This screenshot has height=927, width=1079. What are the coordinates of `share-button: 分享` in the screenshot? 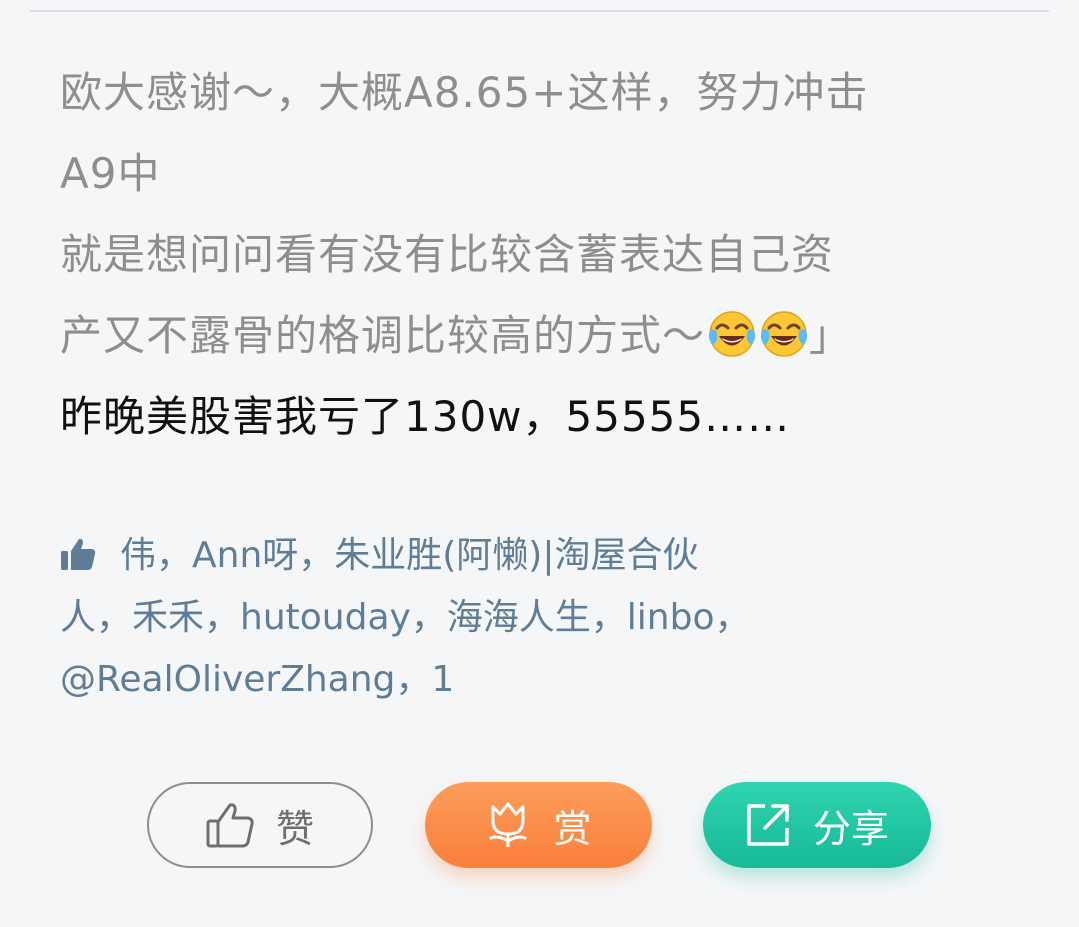 It's located at (817, 825).